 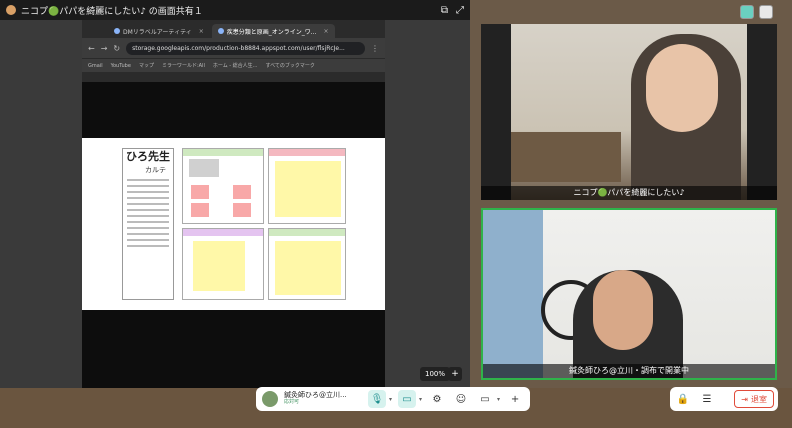 What do you see at coordinates (435, 374) in the screenshot?
I see `zoom-level: 100%` at bounding box center [435, 374].